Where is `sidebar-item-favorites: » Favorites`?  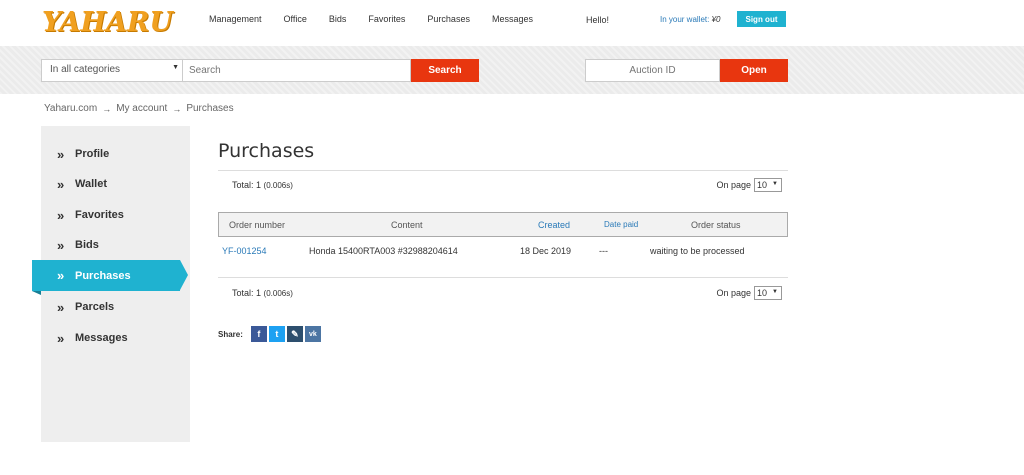 sidebar-item-favorites: » Favorites is located at coordinates (115, 215).